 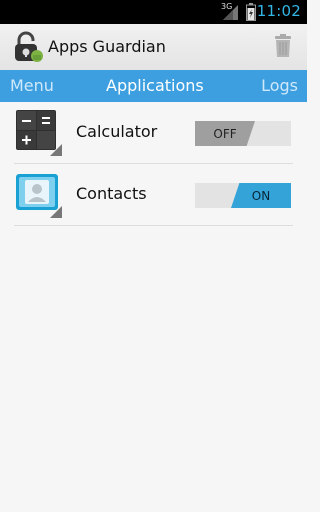 I want to click on lock-android-icon, so click(x=29, y=46).